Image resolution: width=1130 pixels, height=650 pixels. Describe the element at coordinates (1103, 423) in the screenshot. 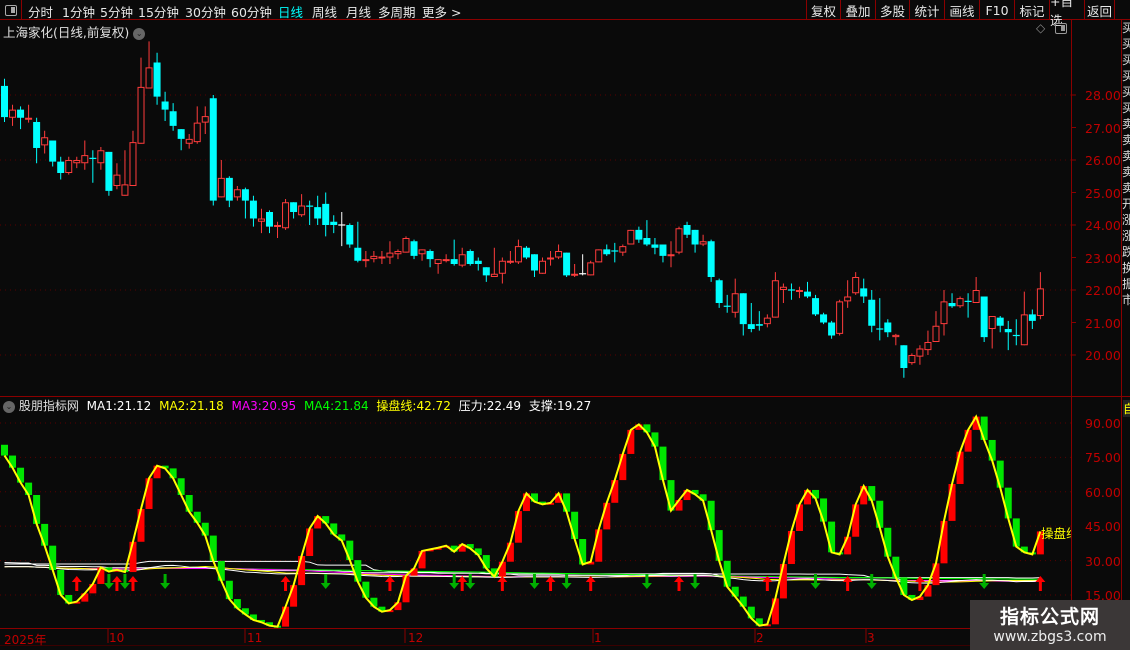

I see `indicator-tick: 90.00` at that location.